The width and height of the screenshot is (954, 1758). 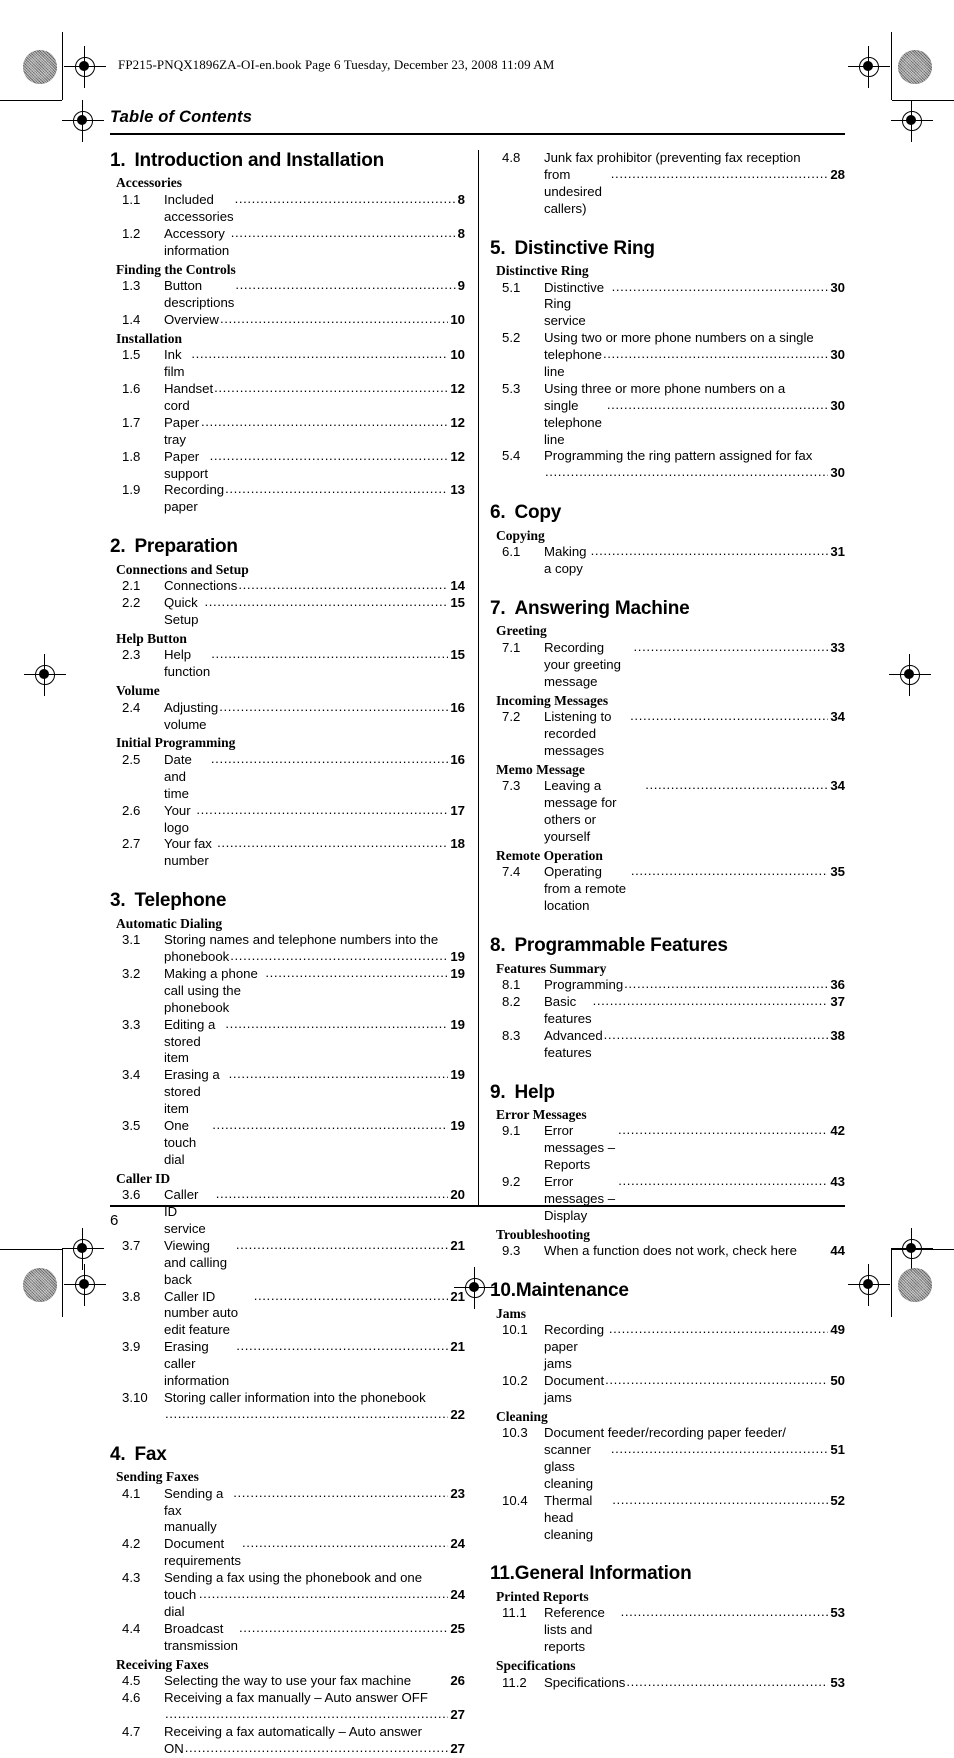 What do you see at coordinates (673, 1011) in the screenshot?
I see `toc-entry: 8.2 Basic features 37` at bounding box center [673, 1011].